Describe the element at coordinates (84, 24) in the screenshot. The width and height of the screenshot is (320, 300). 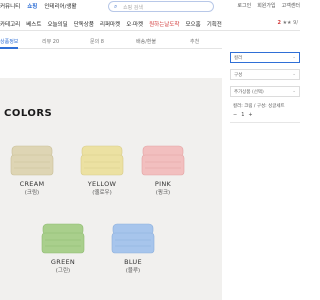
I see `category-item: 단독상품` at that location.